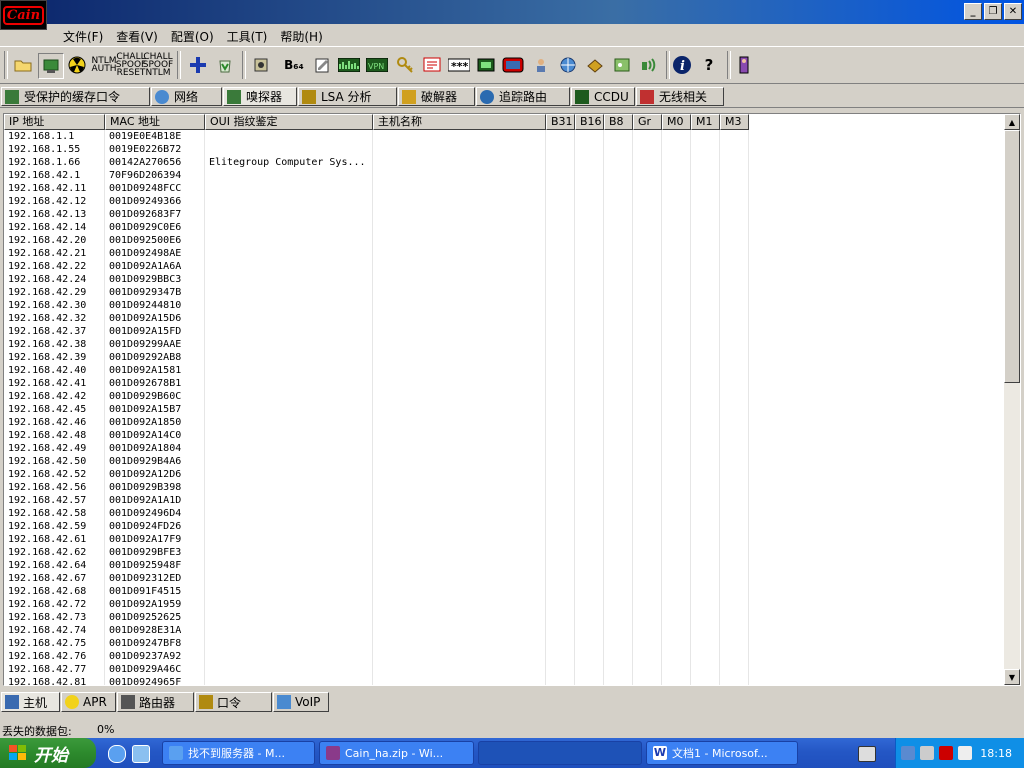  I want to click on table-row: 192.168.42.32 001D092A15D6, so click(376, 318).